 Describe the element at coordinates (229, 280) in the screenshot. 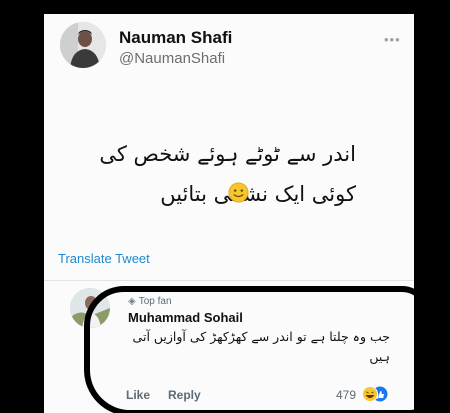

I see `divider` at that location.